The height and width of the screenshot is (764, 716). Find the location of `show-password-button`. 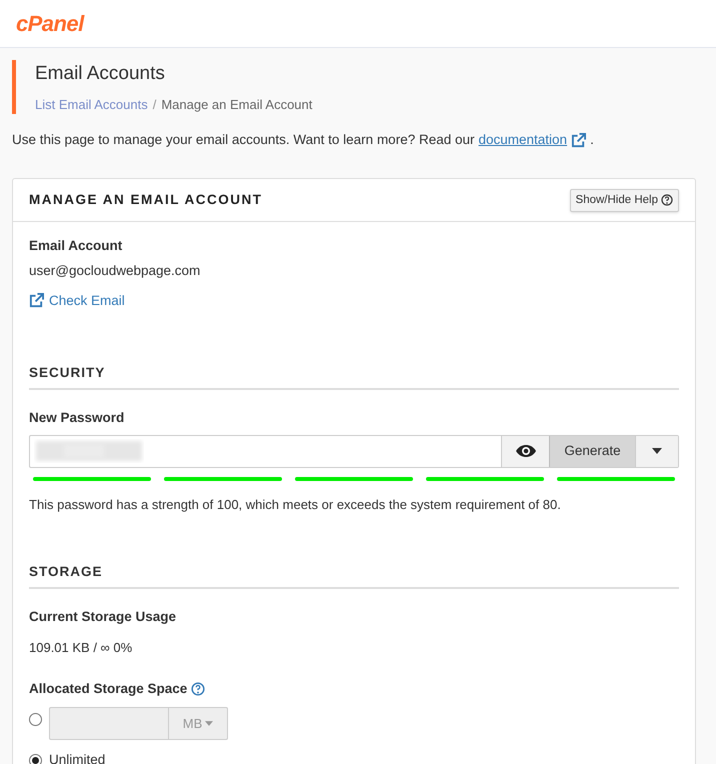

show-password-button is located at coordinates (525, 451).